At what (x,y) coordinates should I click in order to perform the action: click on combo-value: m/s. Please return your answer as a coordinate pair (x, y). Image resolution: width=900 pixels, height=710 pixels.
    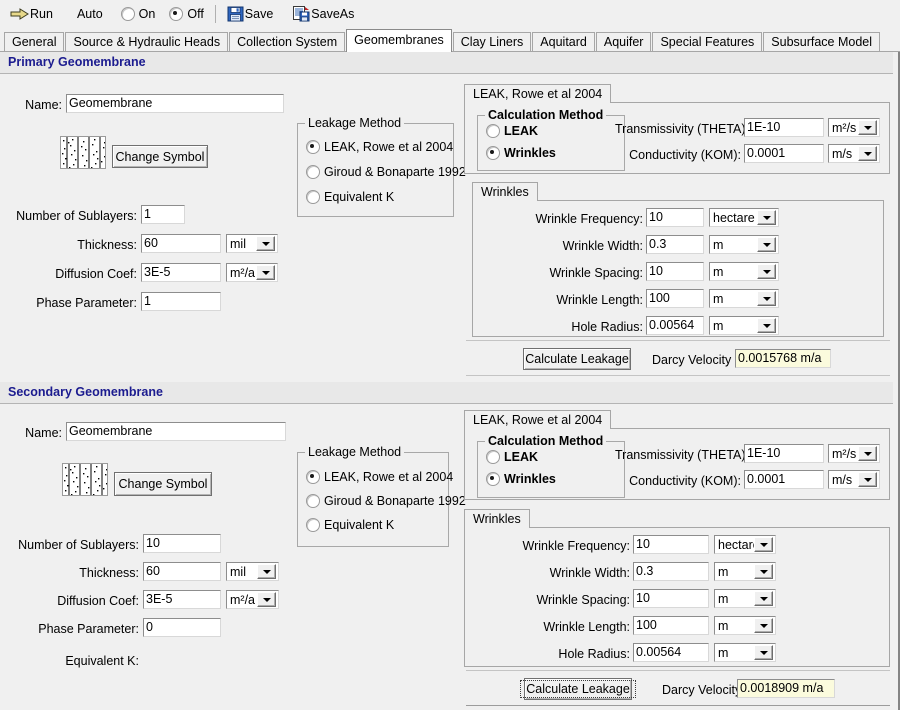
    Looking at the image, I should click on (842, 153).